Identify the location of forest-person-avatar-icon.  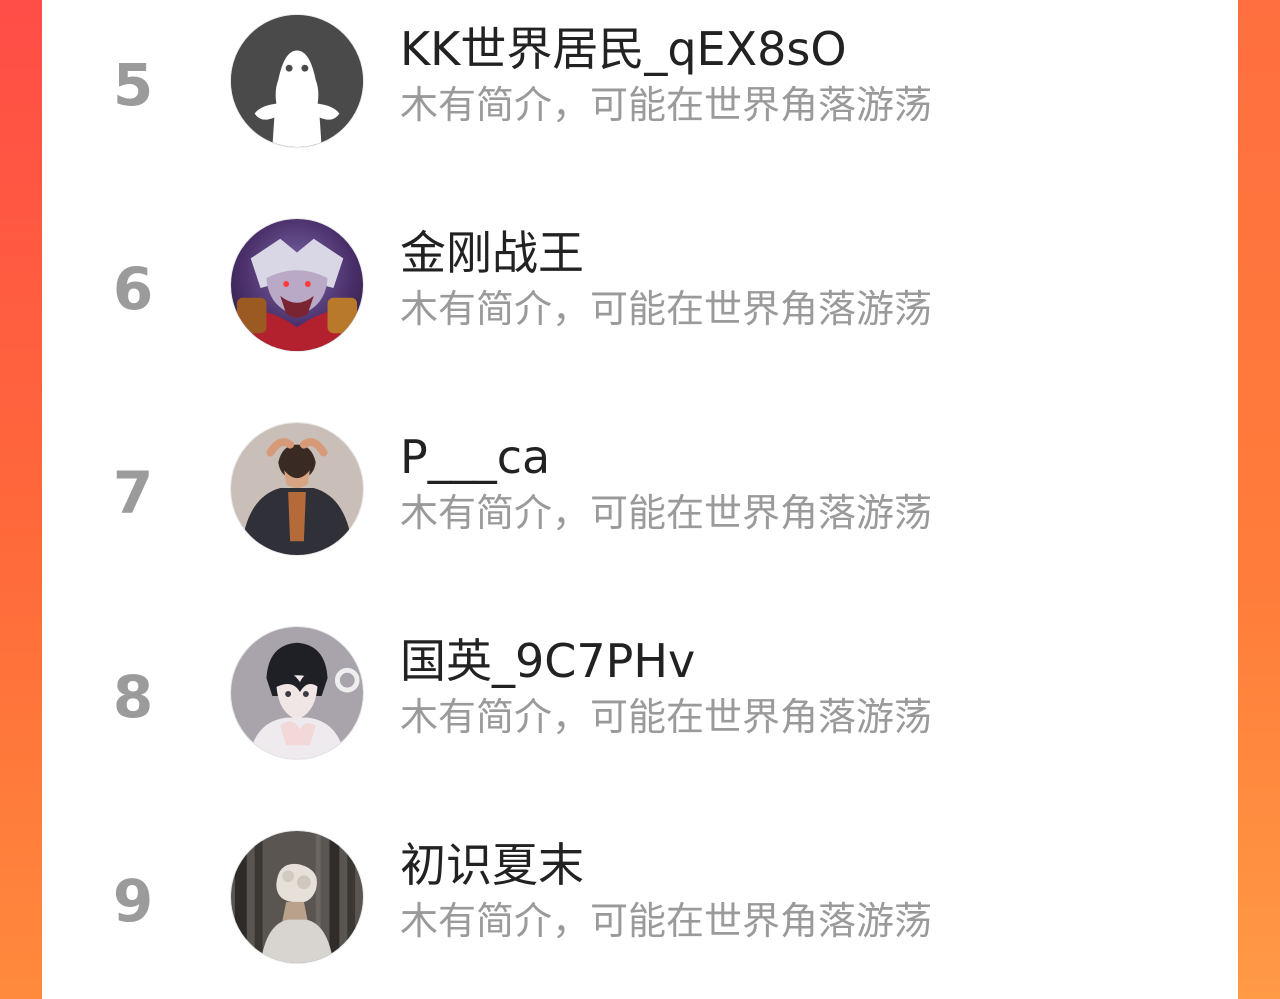
(297, 897).